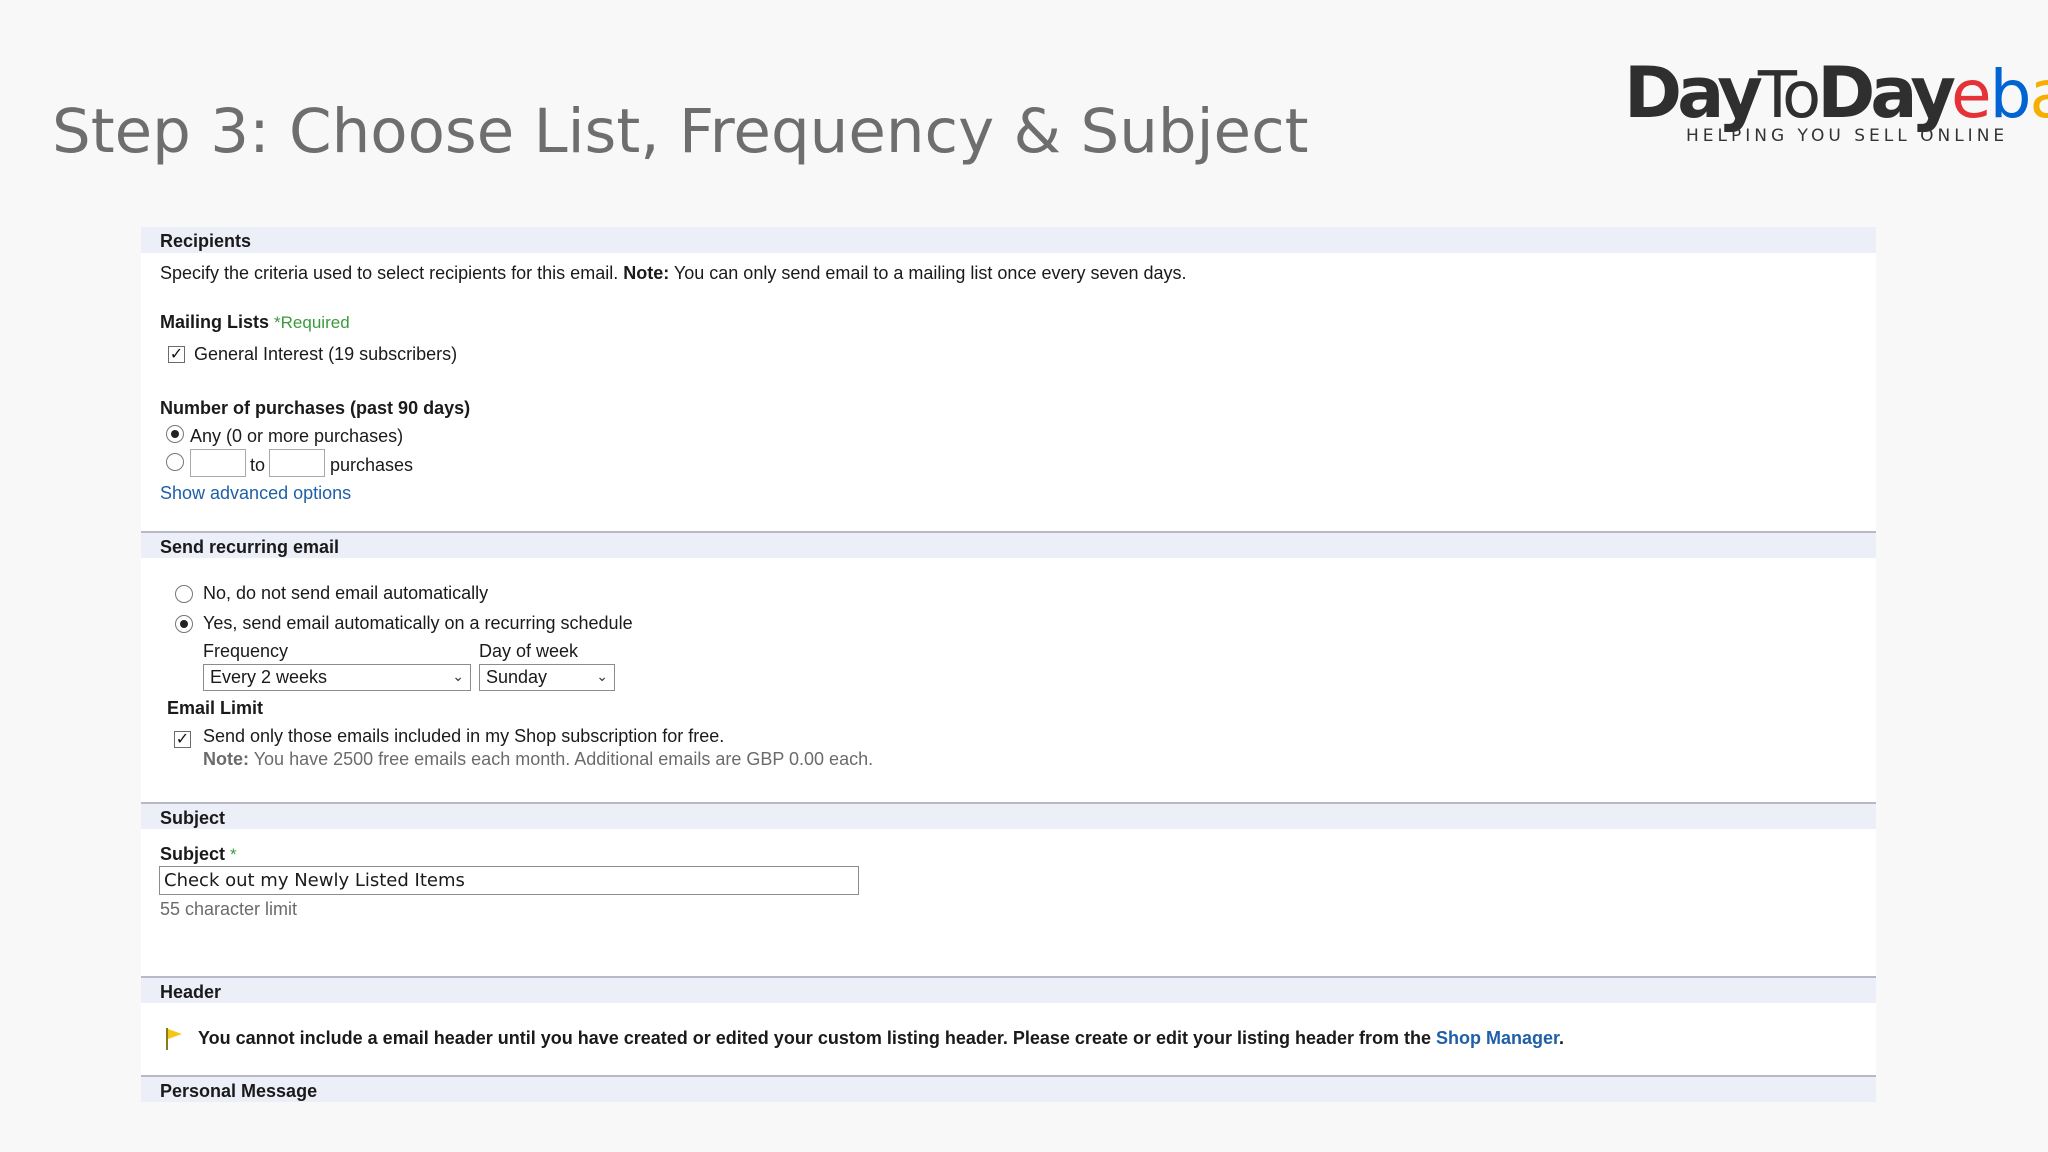 This screenshot has width=2048, height=1152. I want to click on email-limit-note-label: Note:, so click(226, 759).